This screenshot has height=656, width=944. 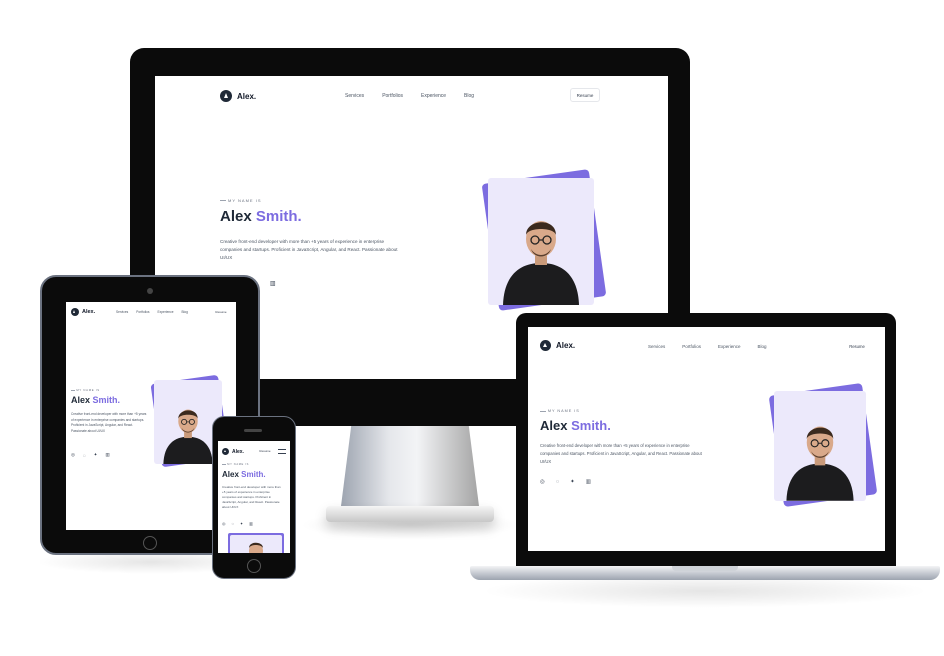 I want to click on imac-stand, so click(x=410, y=470).